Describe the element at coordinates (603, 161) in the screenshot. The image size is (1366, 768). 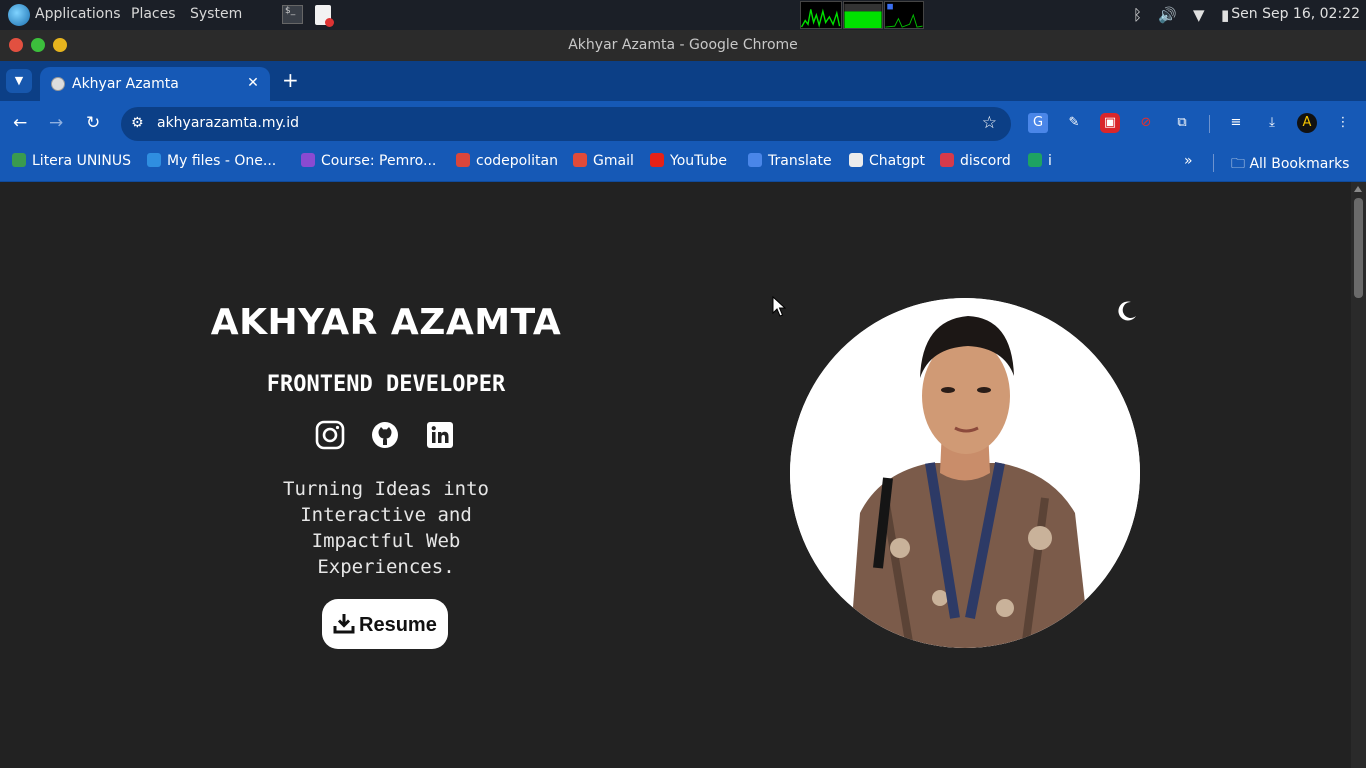
I see `bookmark-gmail: Gmail` at that location.